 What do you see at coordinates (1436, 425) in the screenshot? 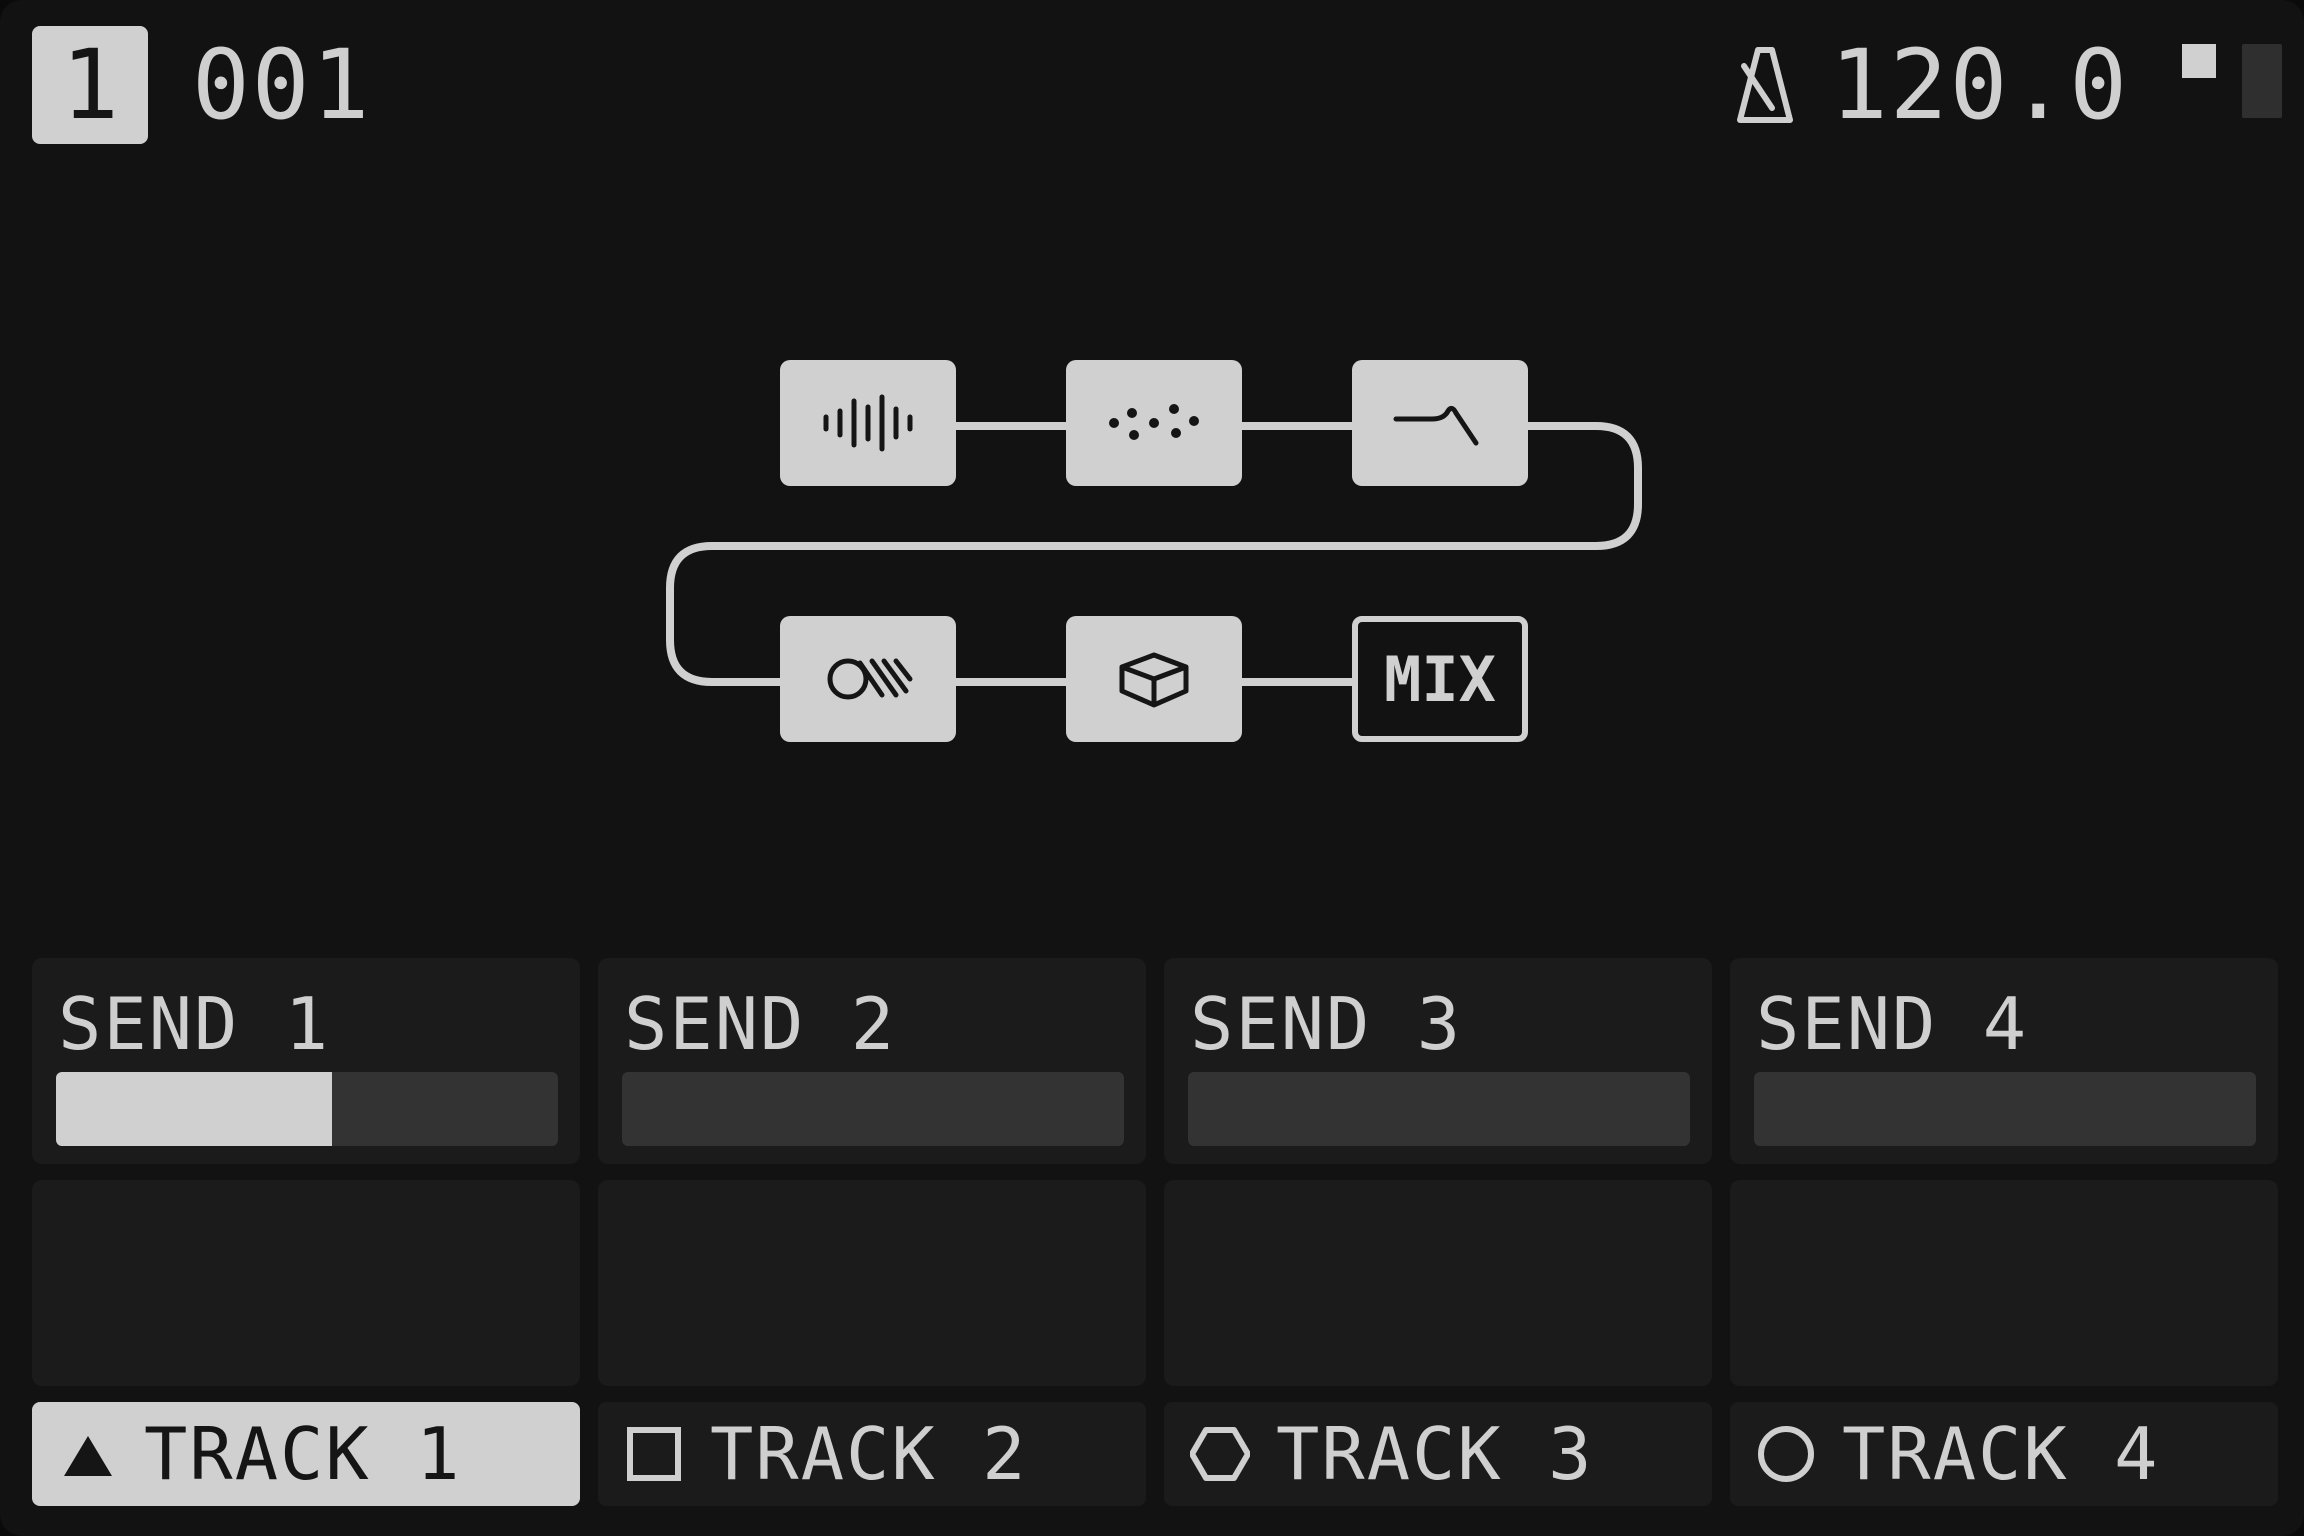
I see `filter-curve-icon` at bounding box center [1436, 425].